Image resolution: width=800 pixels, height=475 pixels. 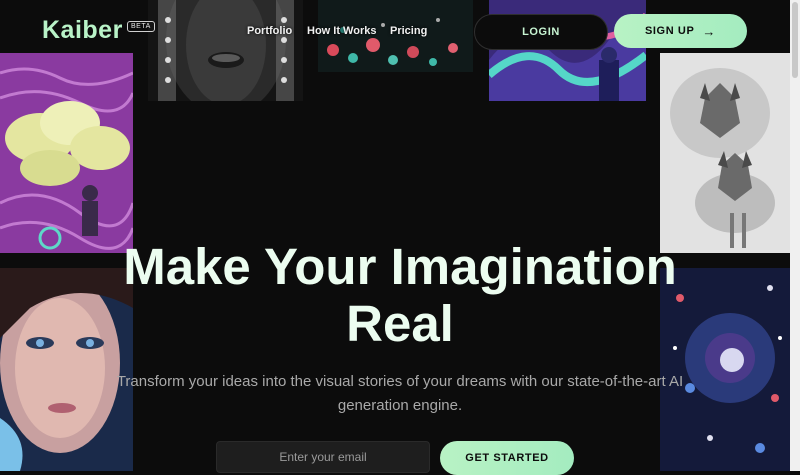 What do you see at coordinates (269, 31) in the screenshot?
I see `nav-link-portfolio: Portfolio` at bounding box center [269, 31].